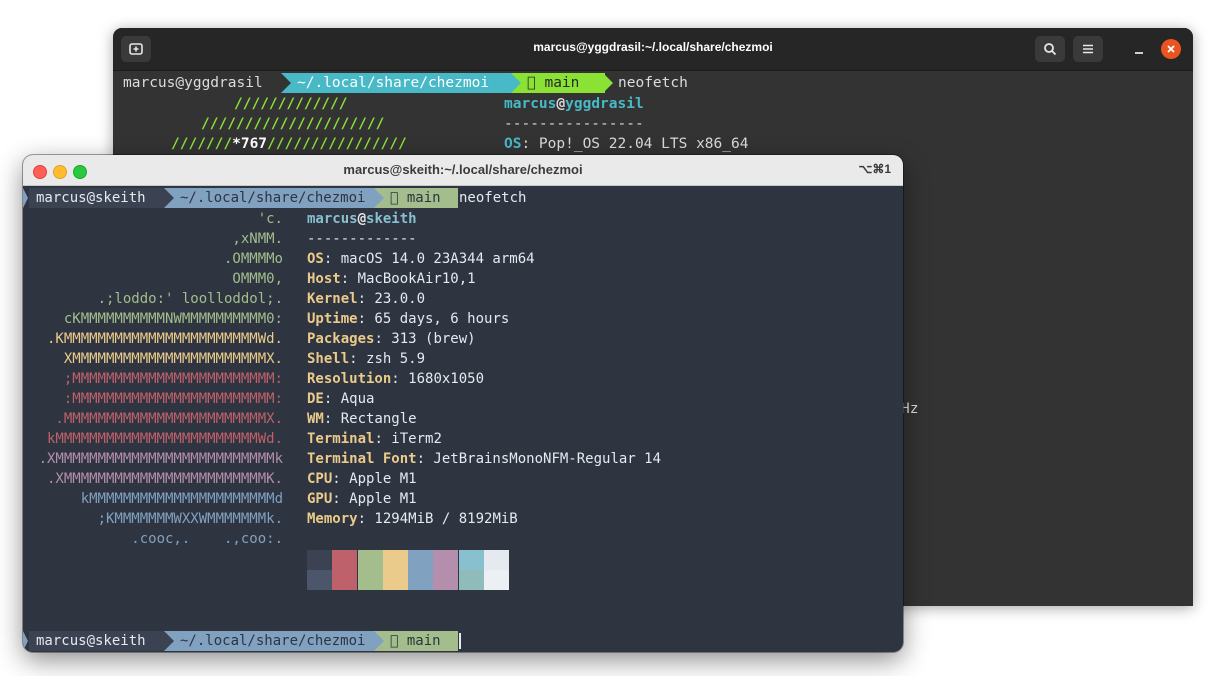  I want to click on info-host: skeith, so click(391, 219).